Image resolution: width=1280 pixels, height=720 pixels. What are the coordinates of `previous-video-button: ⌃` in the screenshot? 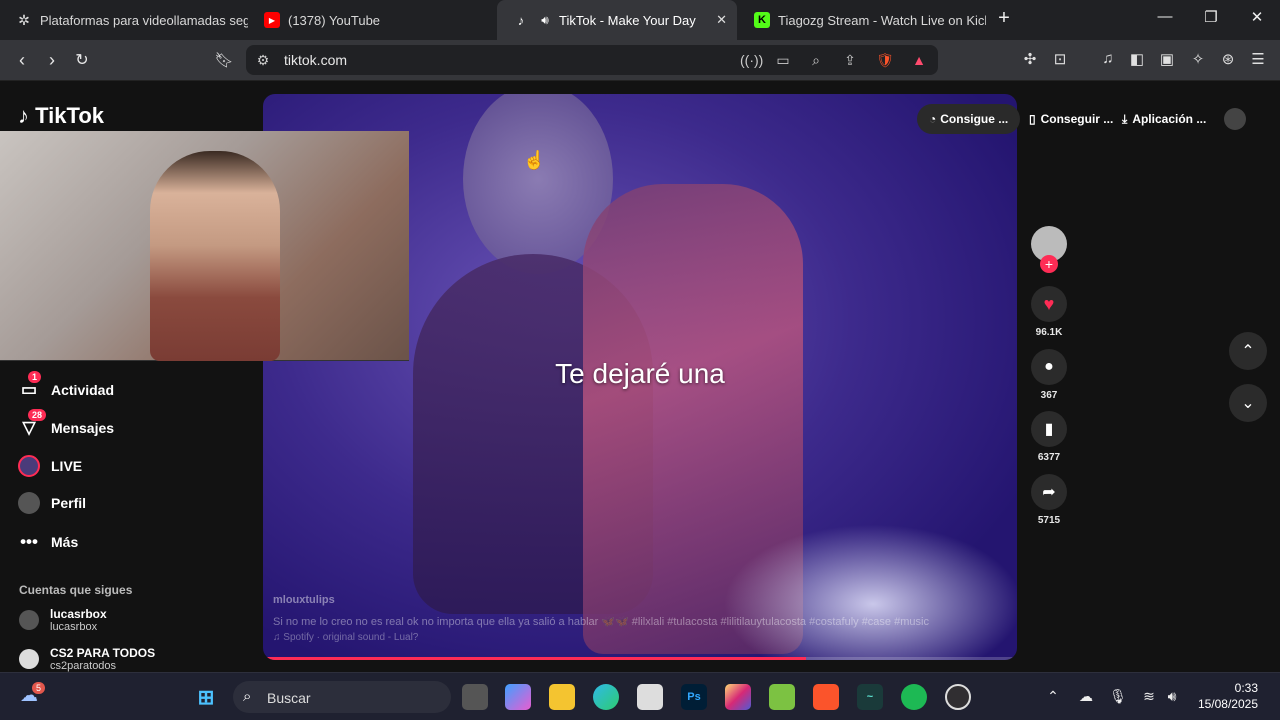 It's located at (1248, 351).